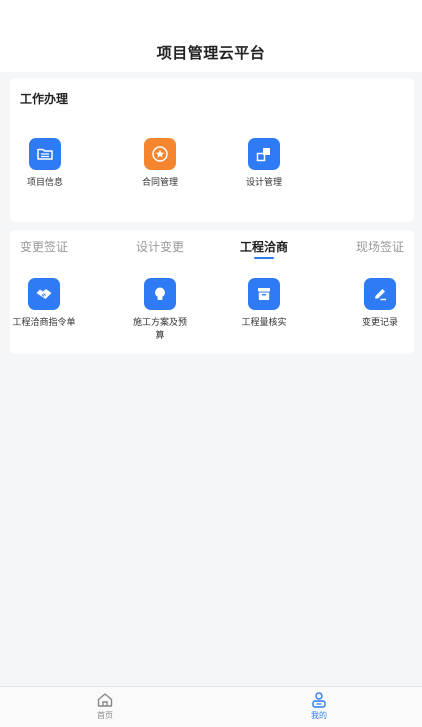  I want to click on handshake-icon, so click(44, 294).